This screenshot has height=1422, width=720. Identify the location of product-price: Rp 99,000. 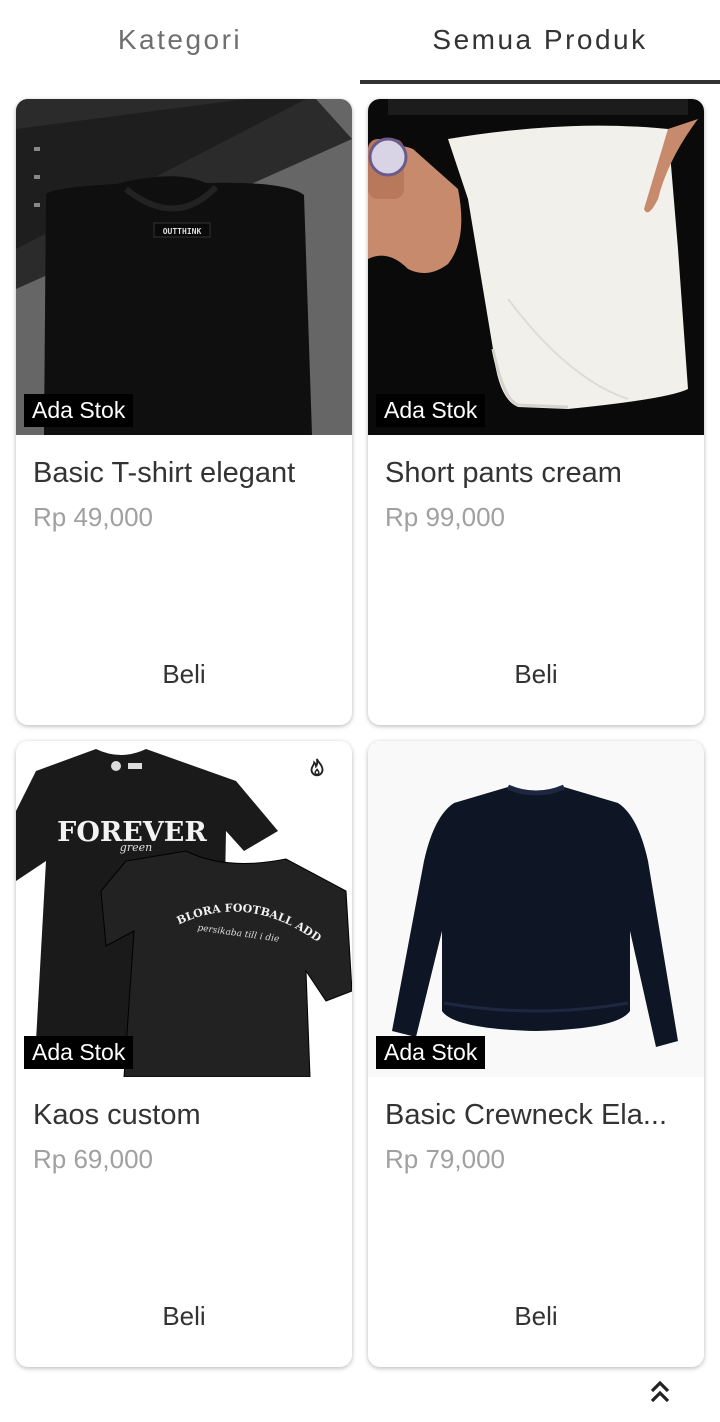
(445, 517).